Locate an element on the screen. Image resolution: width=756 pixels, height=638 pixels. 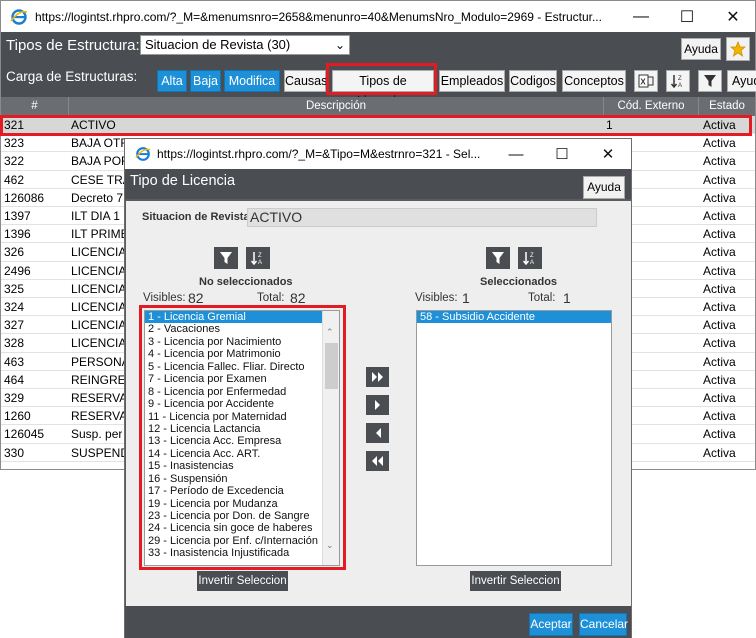
cell-id: 327 is located at coordinates (14, 325).